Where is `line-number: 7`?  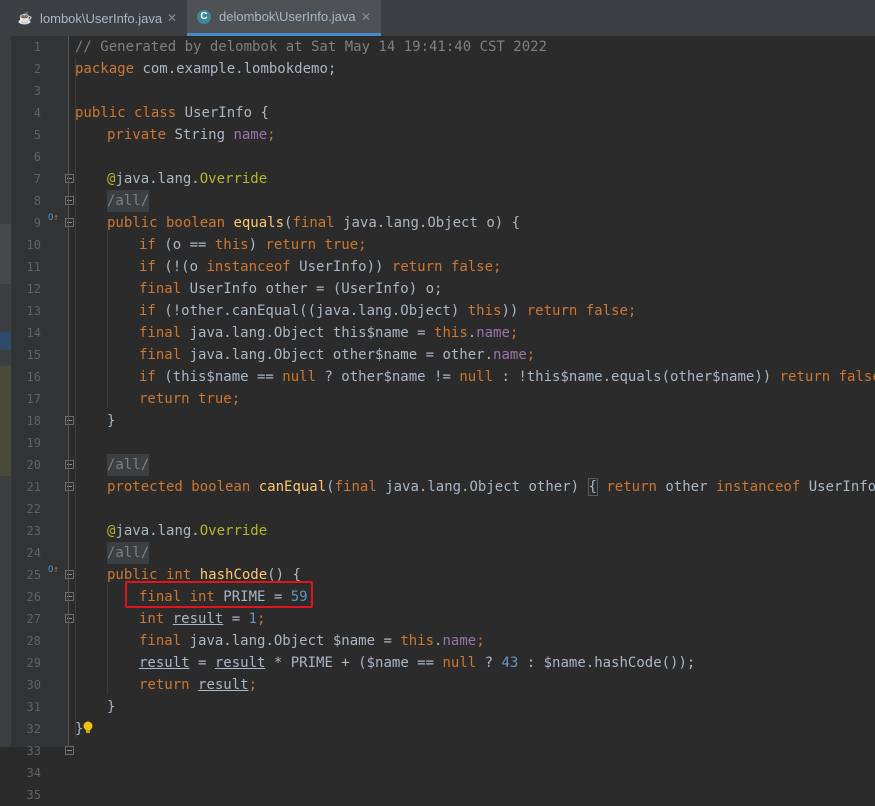 line-number: 7 is located at coordinates (37, 179).